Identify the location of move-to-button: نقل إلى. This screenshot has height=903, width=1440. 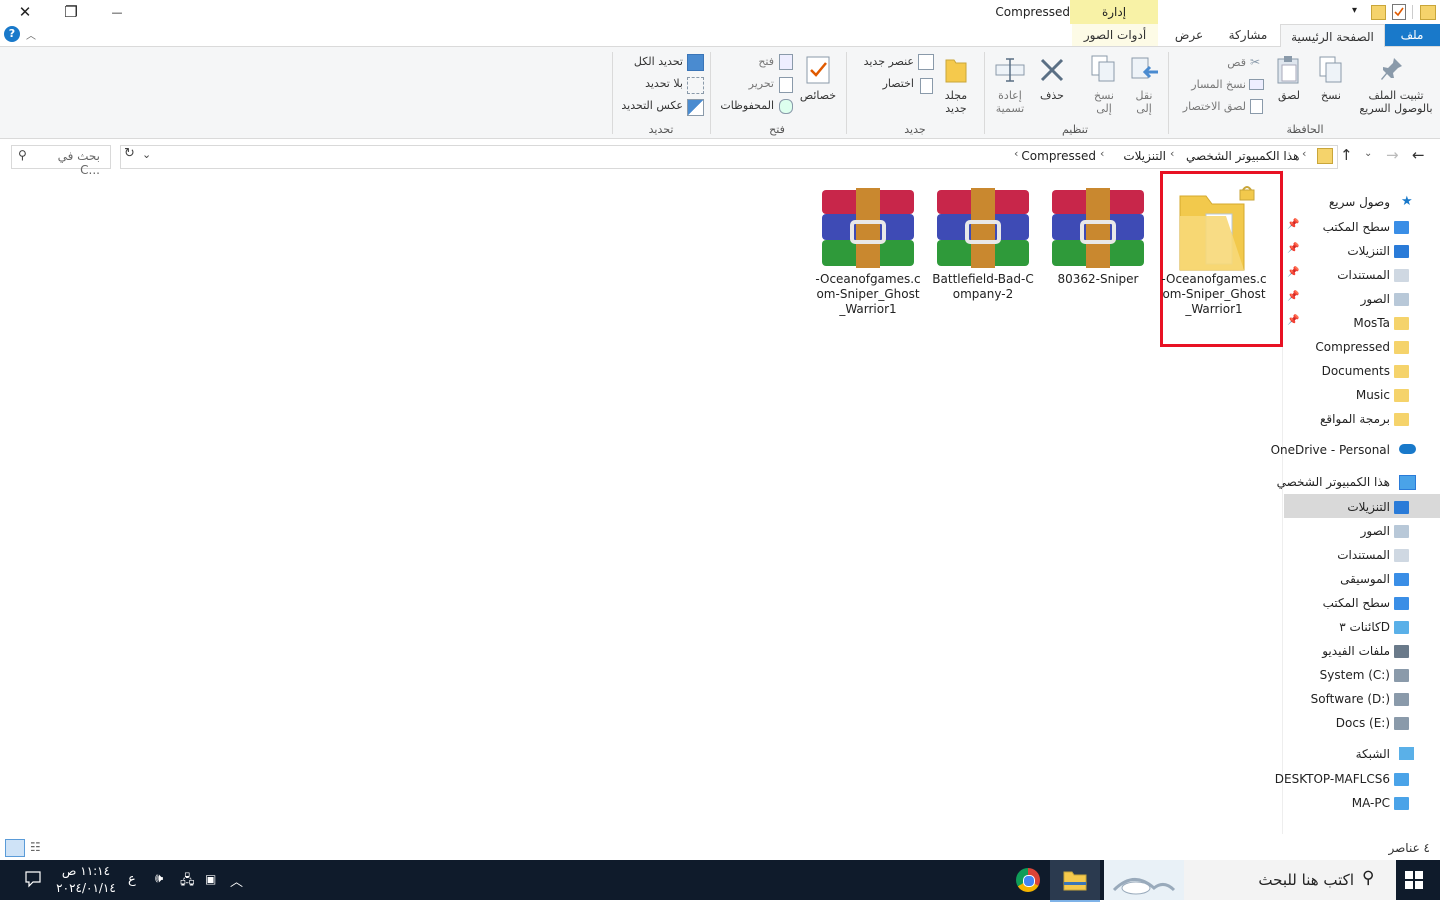
(1144, 102).